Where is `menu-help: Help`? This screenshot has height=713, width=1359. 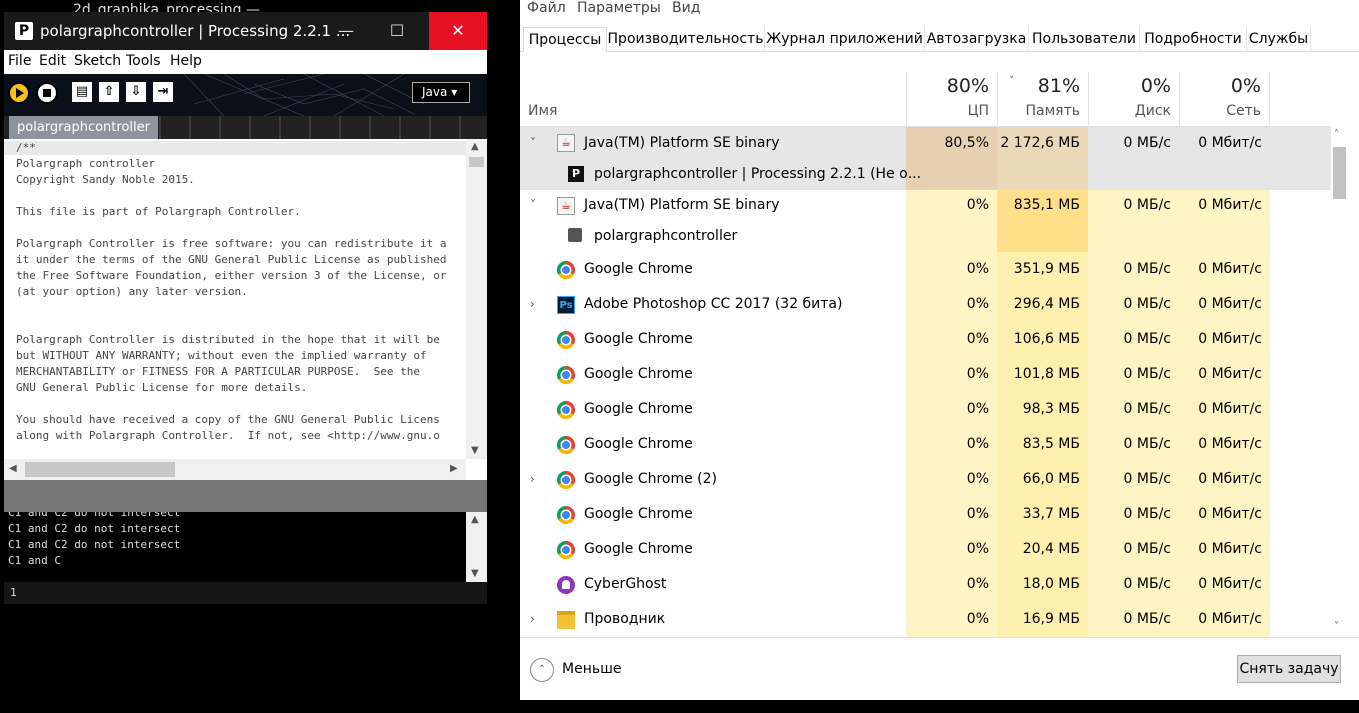 menu-help: Help is located at coordinates (186, 61).